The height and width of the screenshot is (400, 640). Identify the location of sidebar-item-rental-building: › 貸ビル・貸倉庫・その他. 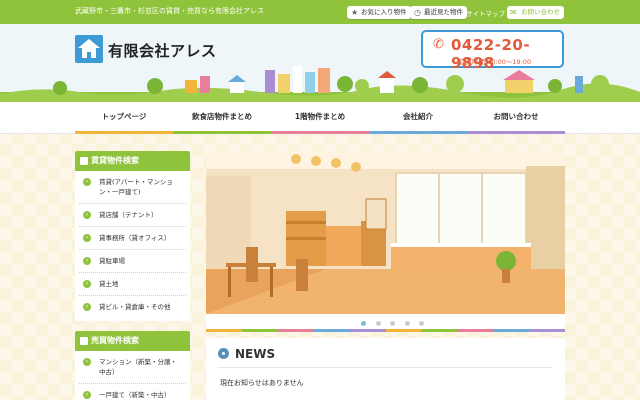
(132, 307).